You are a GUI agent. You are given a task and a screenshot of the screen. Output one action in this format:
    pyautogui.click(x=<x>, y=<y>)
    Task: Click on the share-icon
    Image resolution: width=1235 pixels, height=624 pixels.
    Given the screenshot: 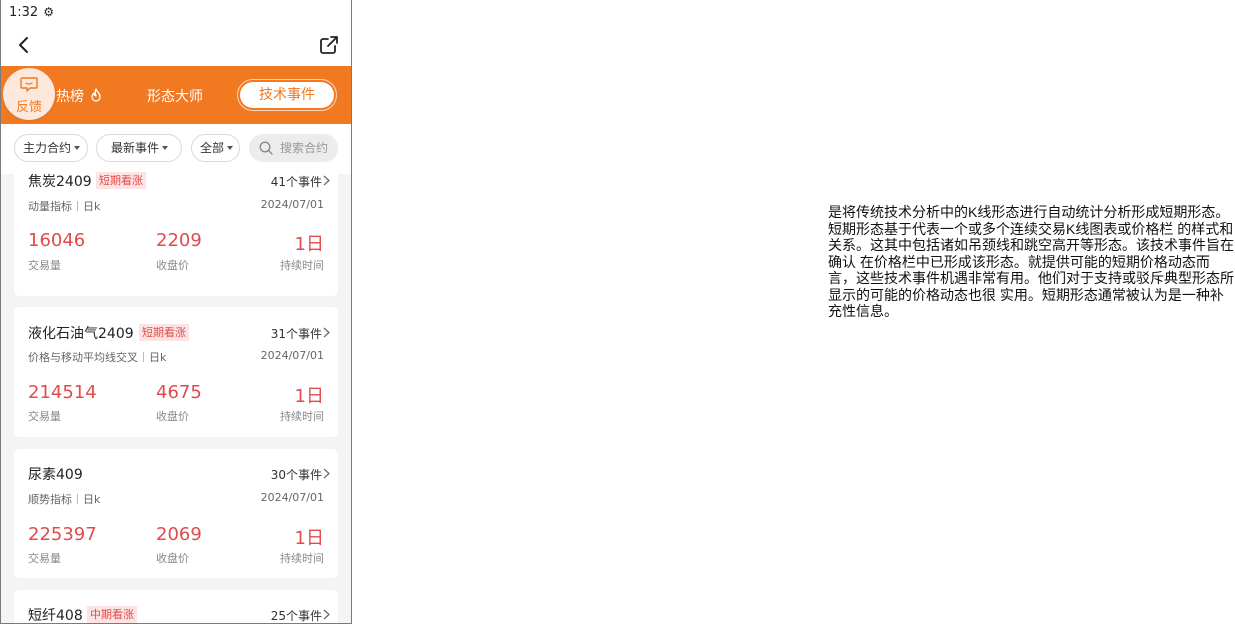 What is the action you would take?
    pyautogui.click(x=329, y=45)
    